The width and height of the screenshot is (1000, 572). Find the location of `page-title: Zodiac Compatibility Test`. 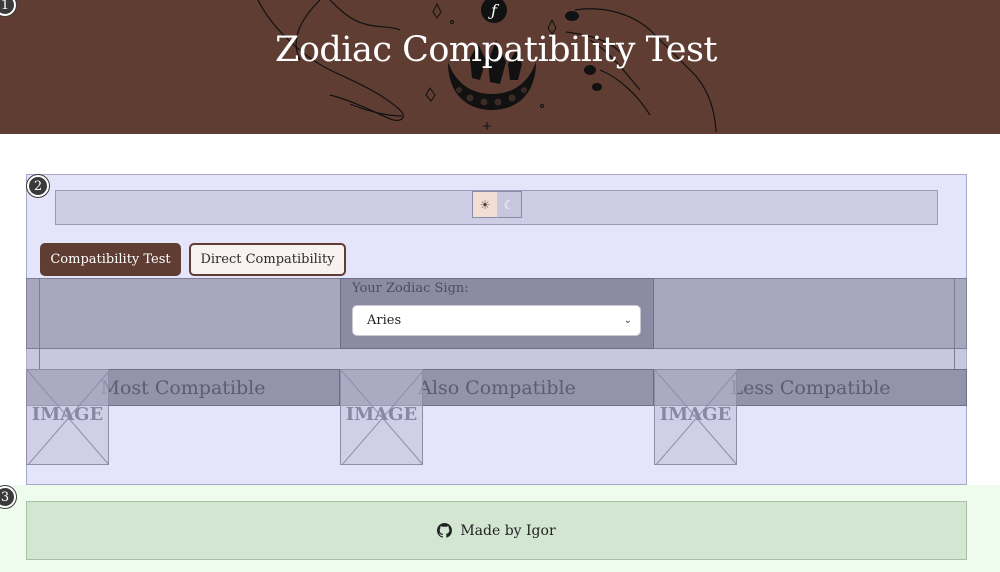

page-title: Zodiac Compatibility Test is located at coordinates (496, 50).